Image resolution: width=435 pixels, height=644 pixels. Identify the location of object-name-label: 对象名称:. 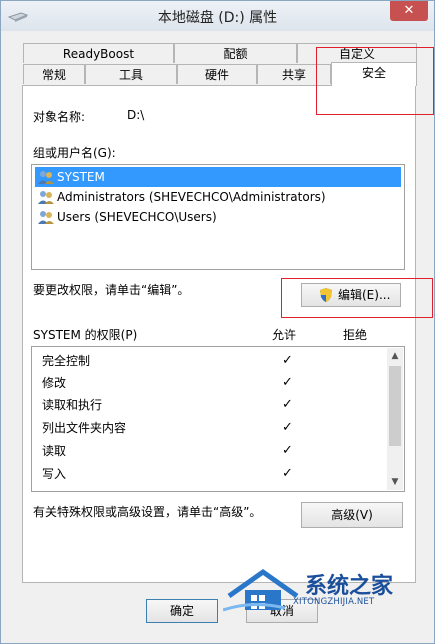
(59, 117).